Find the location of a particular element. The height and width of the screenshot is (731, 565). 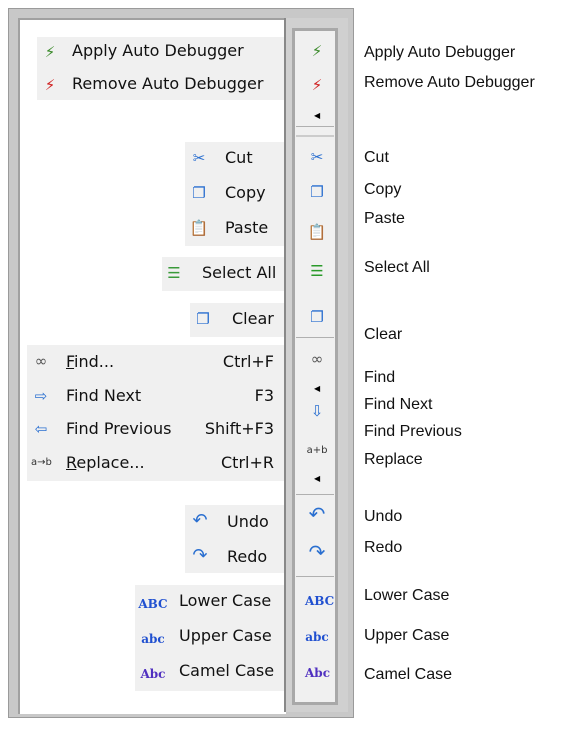

shortcut-find-next: F3 is located at coordinates (264, 395).